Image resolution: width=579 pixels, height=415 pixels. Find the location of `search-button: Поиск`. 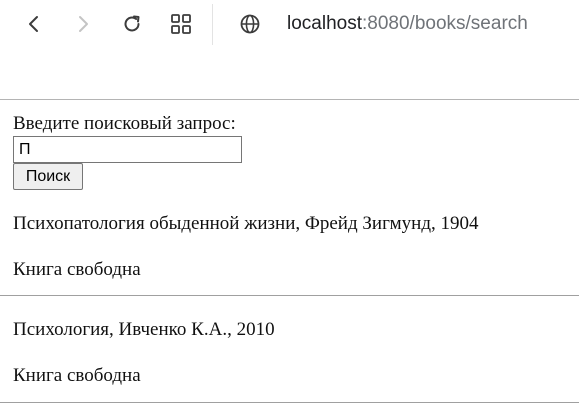

search-button: Поиск is located at coordinates (48, 176).